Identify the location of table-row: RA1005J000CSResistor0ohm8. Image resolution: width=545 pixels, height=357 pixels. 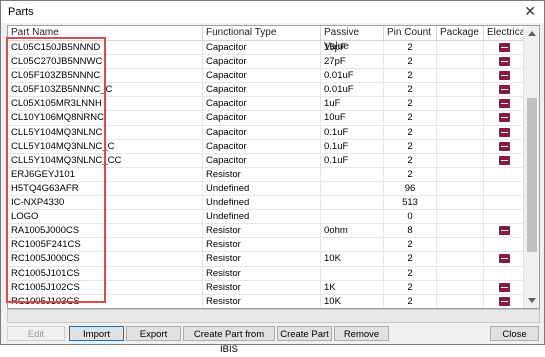
(266, 231).